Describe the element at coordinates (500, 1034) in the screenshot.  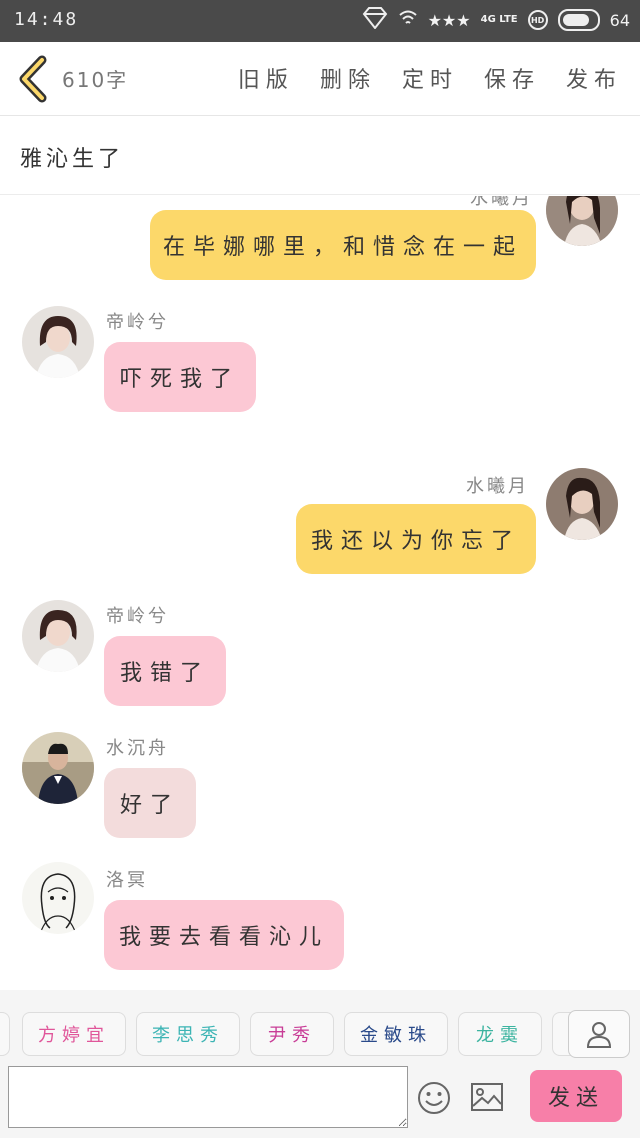
I see `character-chip: 龙霙` at that location.